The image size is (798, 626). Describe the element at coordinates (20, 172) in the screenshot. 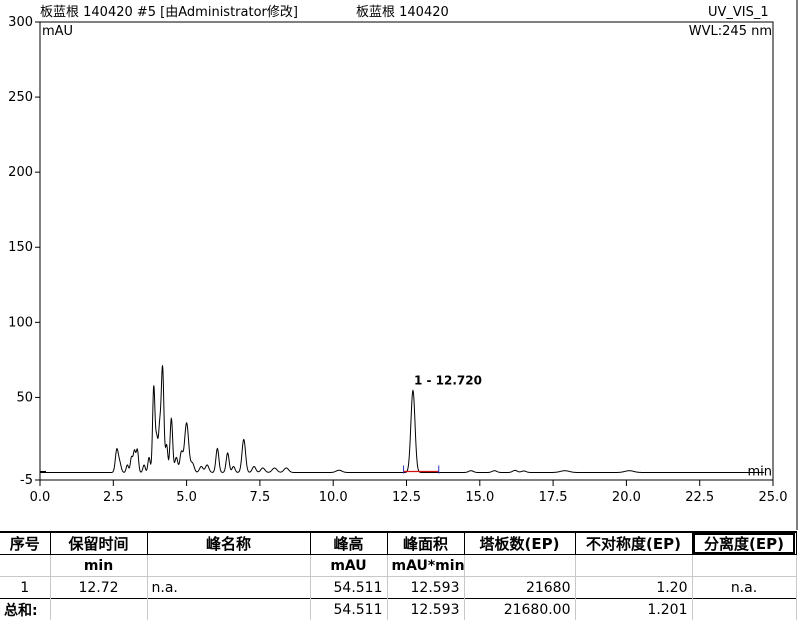

I see `y-tick-label: 200` at that location.